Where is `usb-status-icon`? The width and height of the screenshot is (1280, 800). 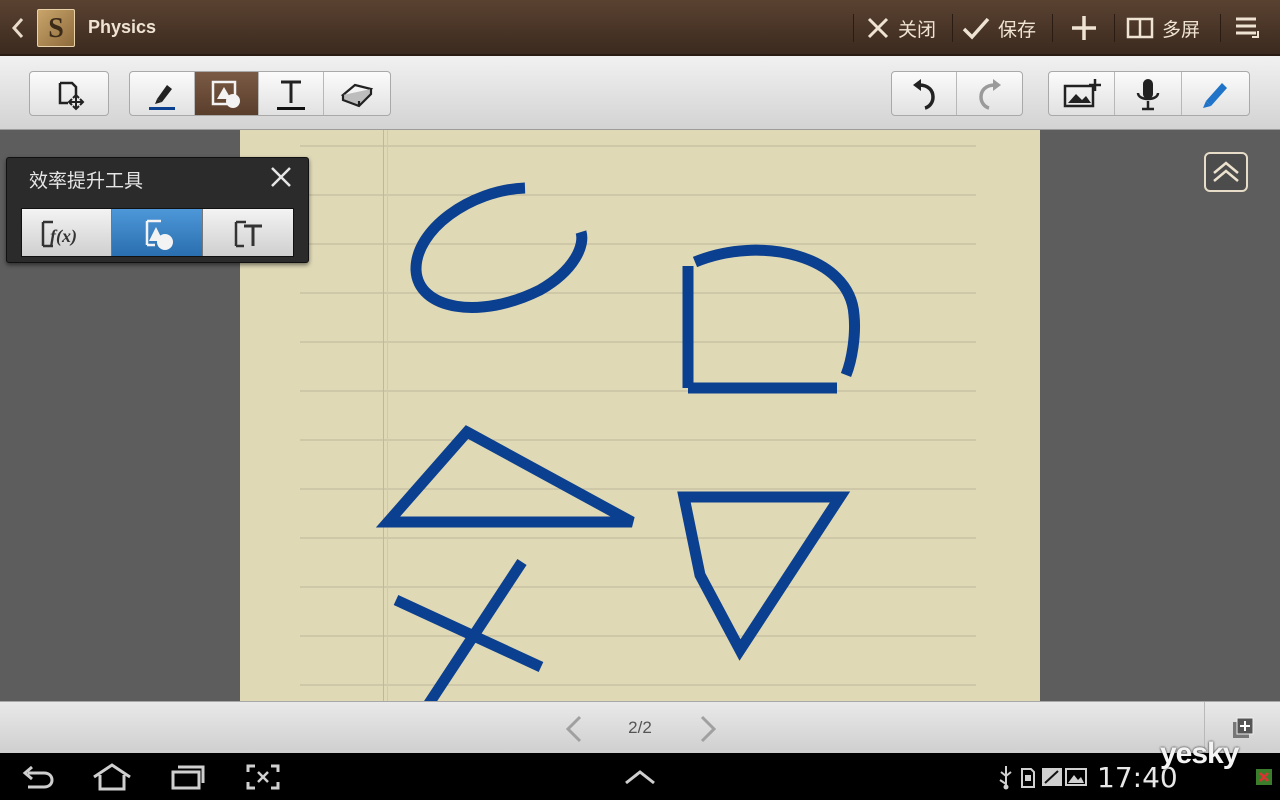
usb-status-icon is located at coordinates (1006, 777).